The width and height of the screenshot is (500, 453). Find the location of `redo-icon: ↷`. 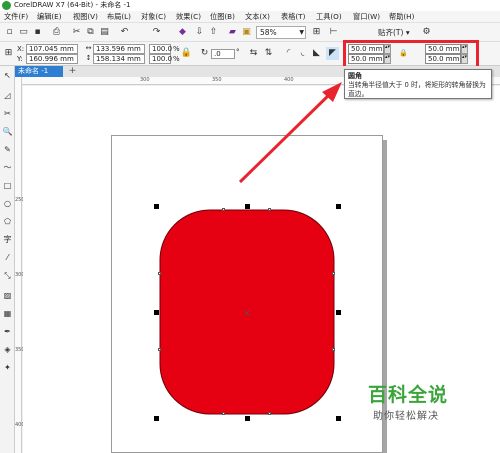

redo-icon: ↷ is located at coordinates (156, 32).